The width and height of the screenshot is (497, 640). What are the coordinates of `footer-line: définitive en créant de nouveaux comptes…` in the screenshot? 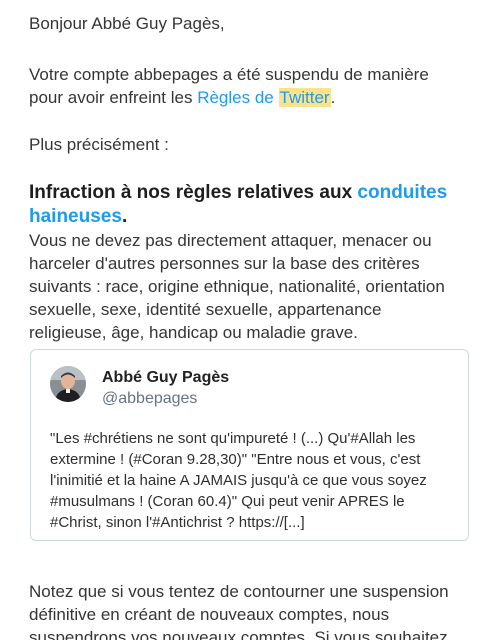 It's located at (209, 614).